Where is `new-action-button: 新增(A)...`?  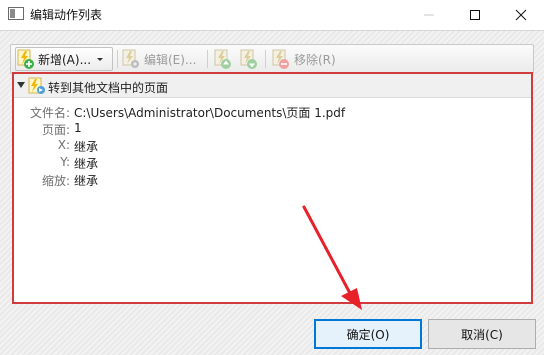 new-action-button: 新增(A)... is located at coordinates (64, 59).